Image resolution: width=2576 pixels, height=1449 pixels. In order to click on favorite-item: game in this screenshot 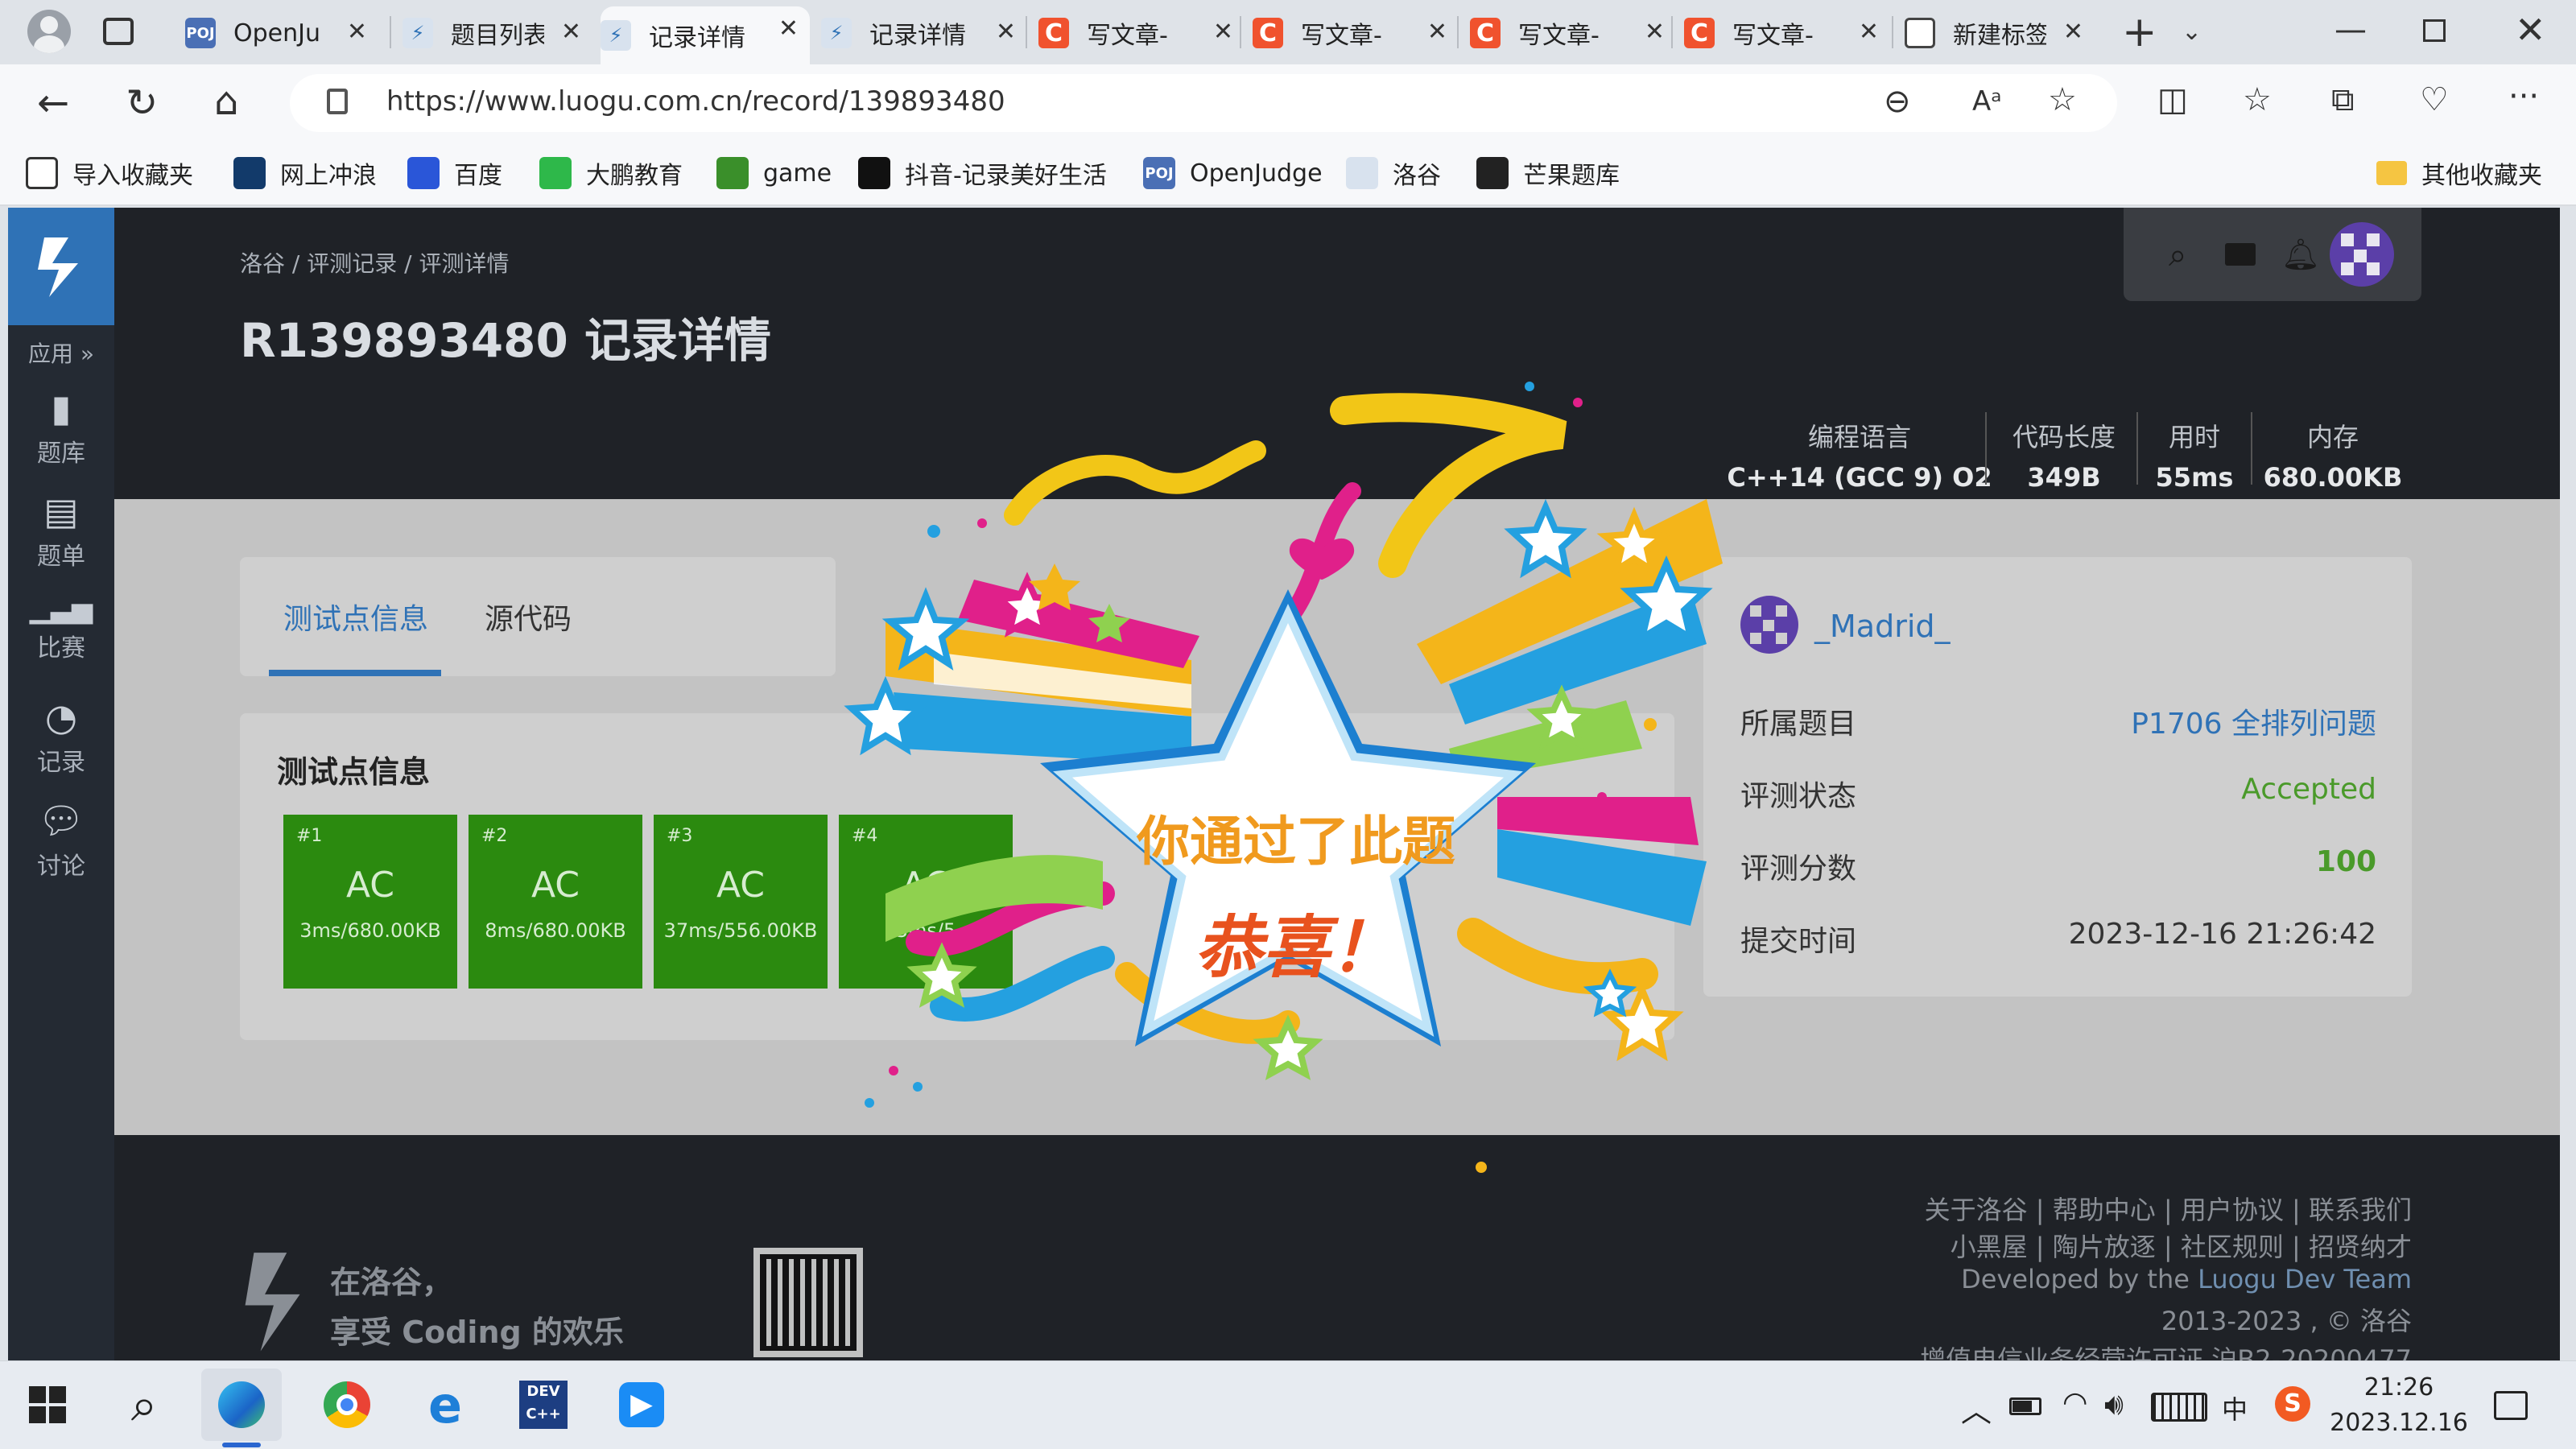, I will do `click(774, 173)`.